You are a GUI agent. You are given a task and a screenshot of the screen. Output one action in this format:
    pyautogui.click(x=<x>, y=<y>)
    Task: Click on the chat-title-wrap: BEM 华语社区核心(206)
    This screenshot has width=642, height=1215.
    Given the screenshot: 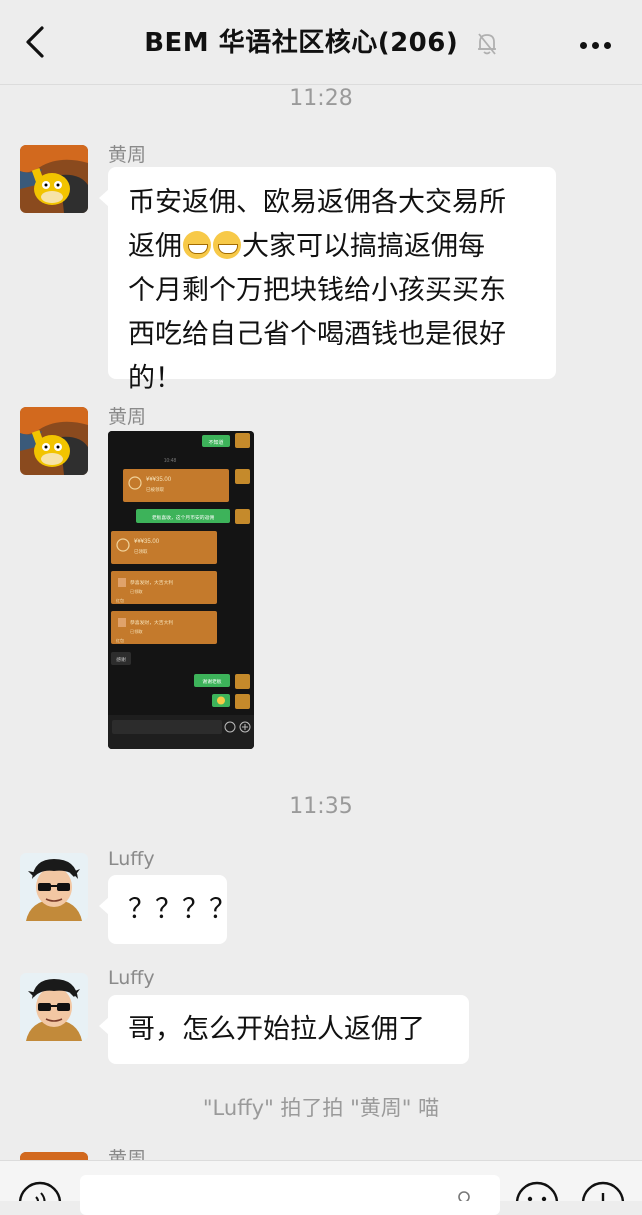 What is the action you would take?
    pyautogui.click(x=321, y=40)
    